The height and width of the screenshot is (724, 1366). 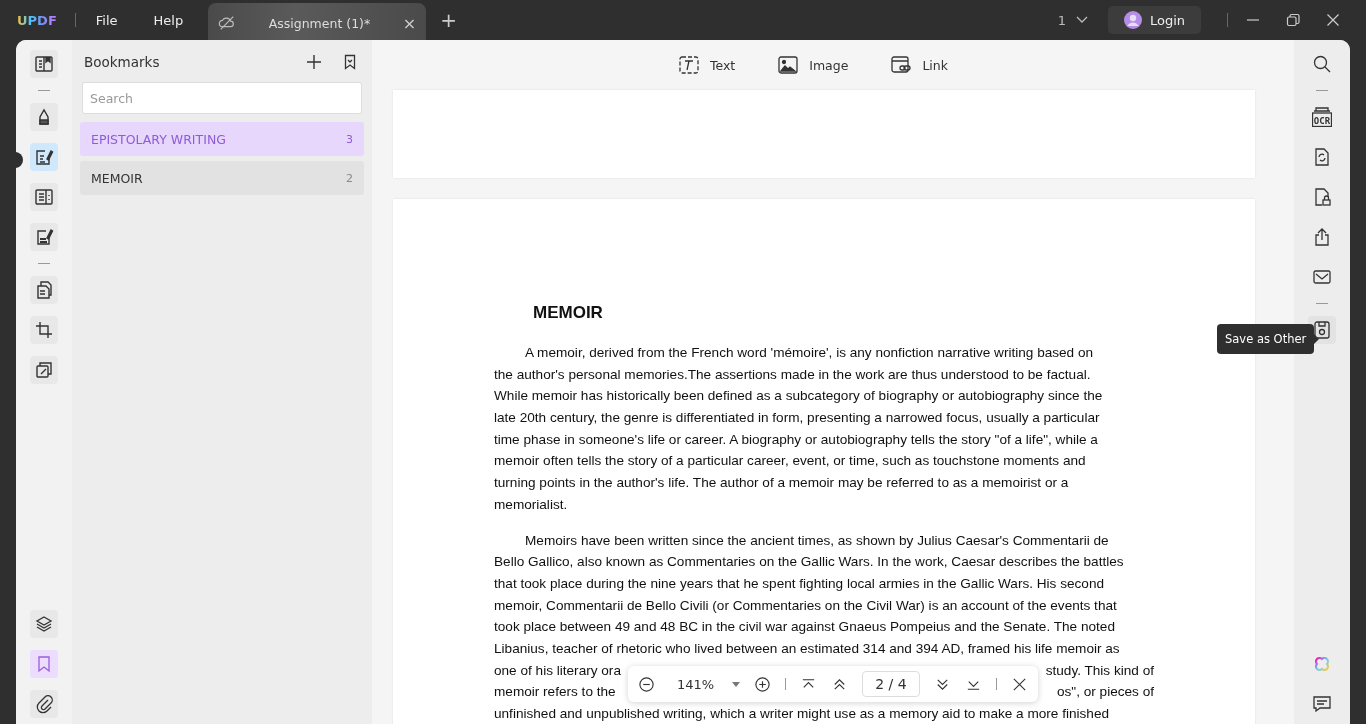 I want to click on tab-title: Assignment (1)*, so click(x=319, y=23).